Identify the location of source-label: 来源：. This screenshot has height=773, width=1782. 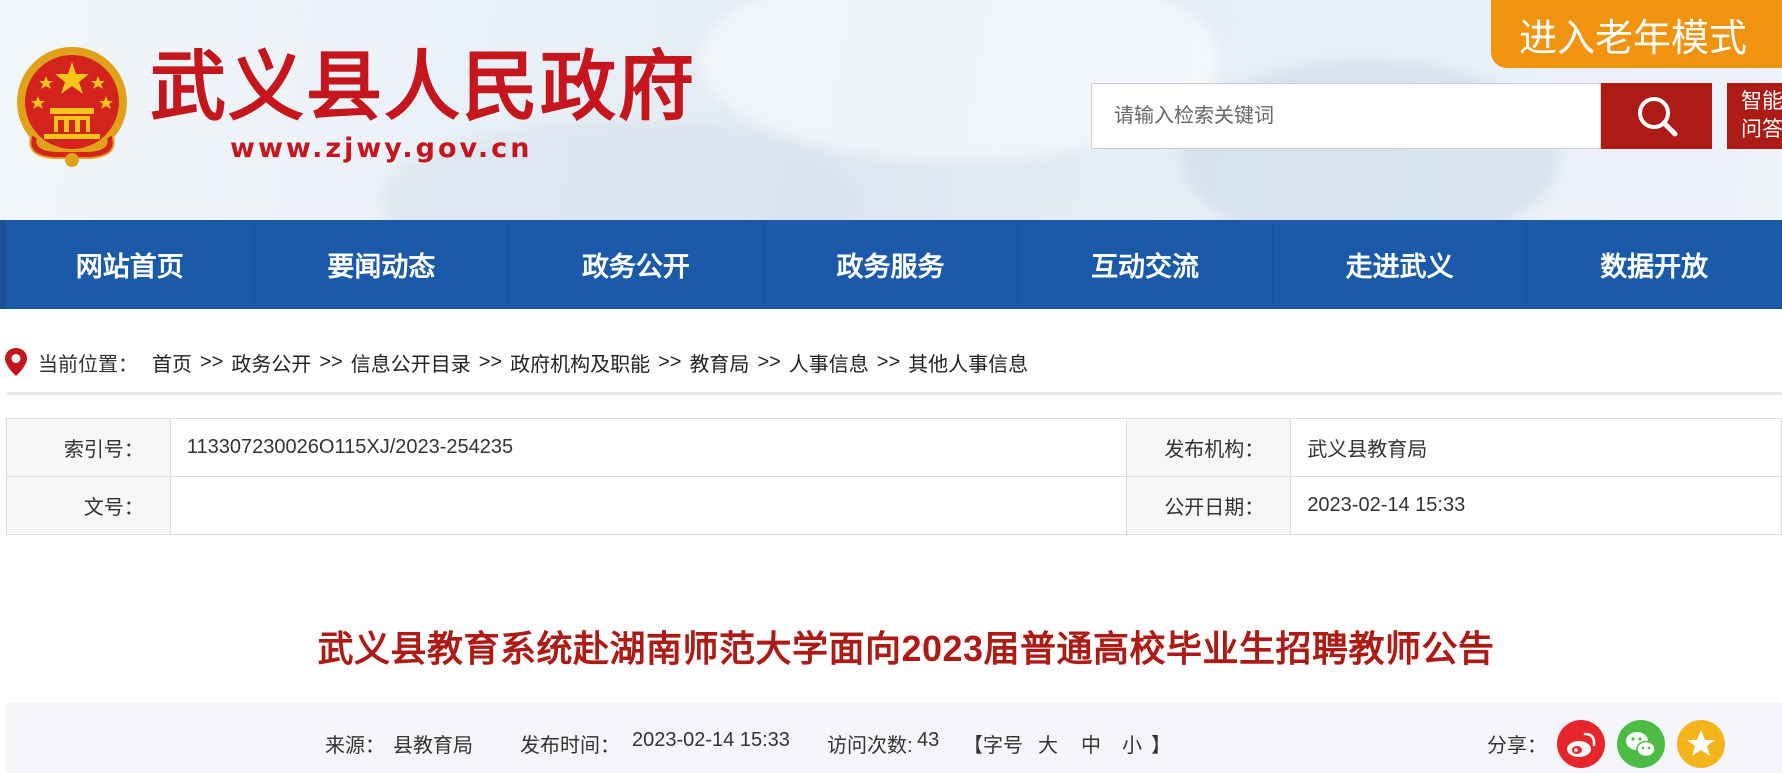
(355, 746).